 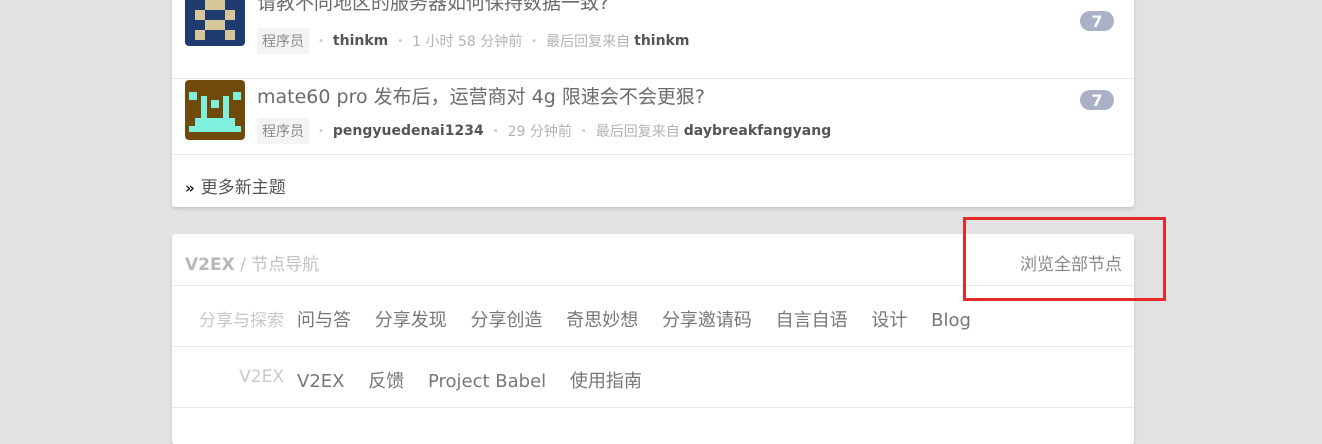 I want to click on node-links: 问与答 分享发现 分享创造 奇思妙想 分享邀请码 自言自语 设计 Blog, so click(x=643, y=319).